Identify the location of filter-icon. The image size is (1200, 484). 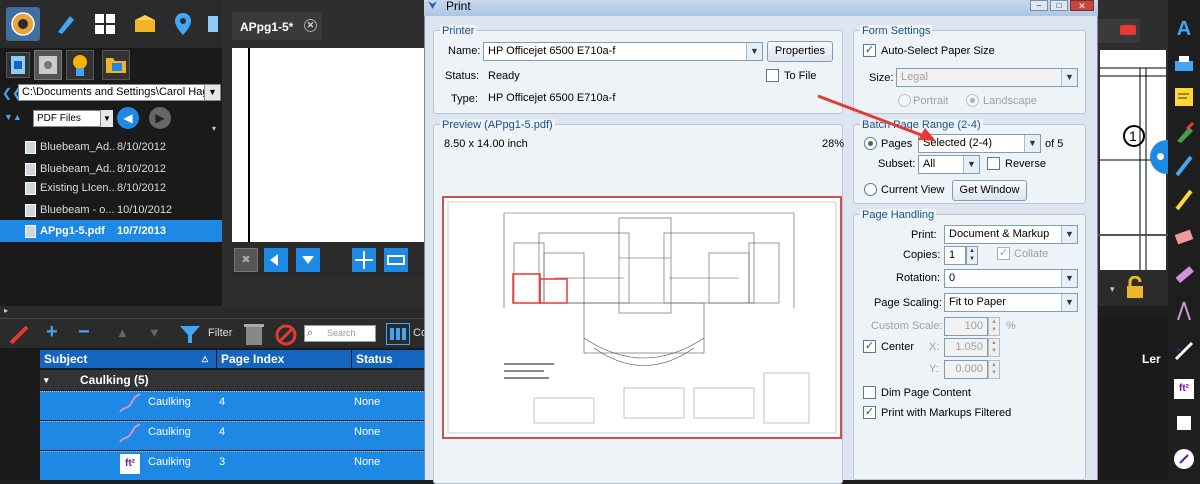
(190, 335).